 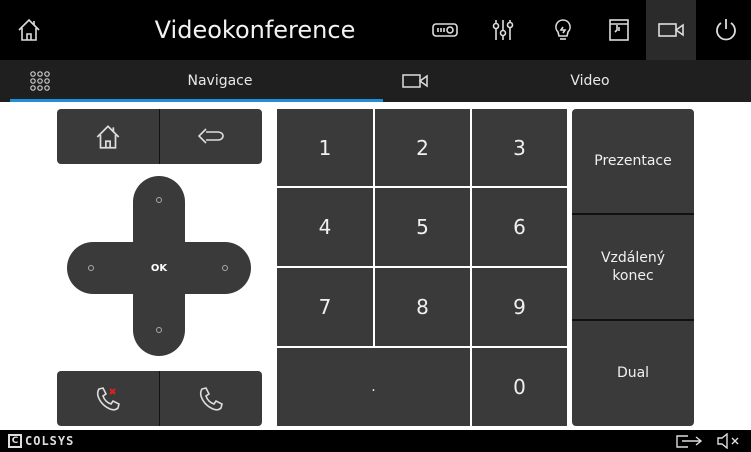 What do you see at coordinates (422, 227) in the screenshot?
I see `key-5: 5` at bounding box center [422, 227].